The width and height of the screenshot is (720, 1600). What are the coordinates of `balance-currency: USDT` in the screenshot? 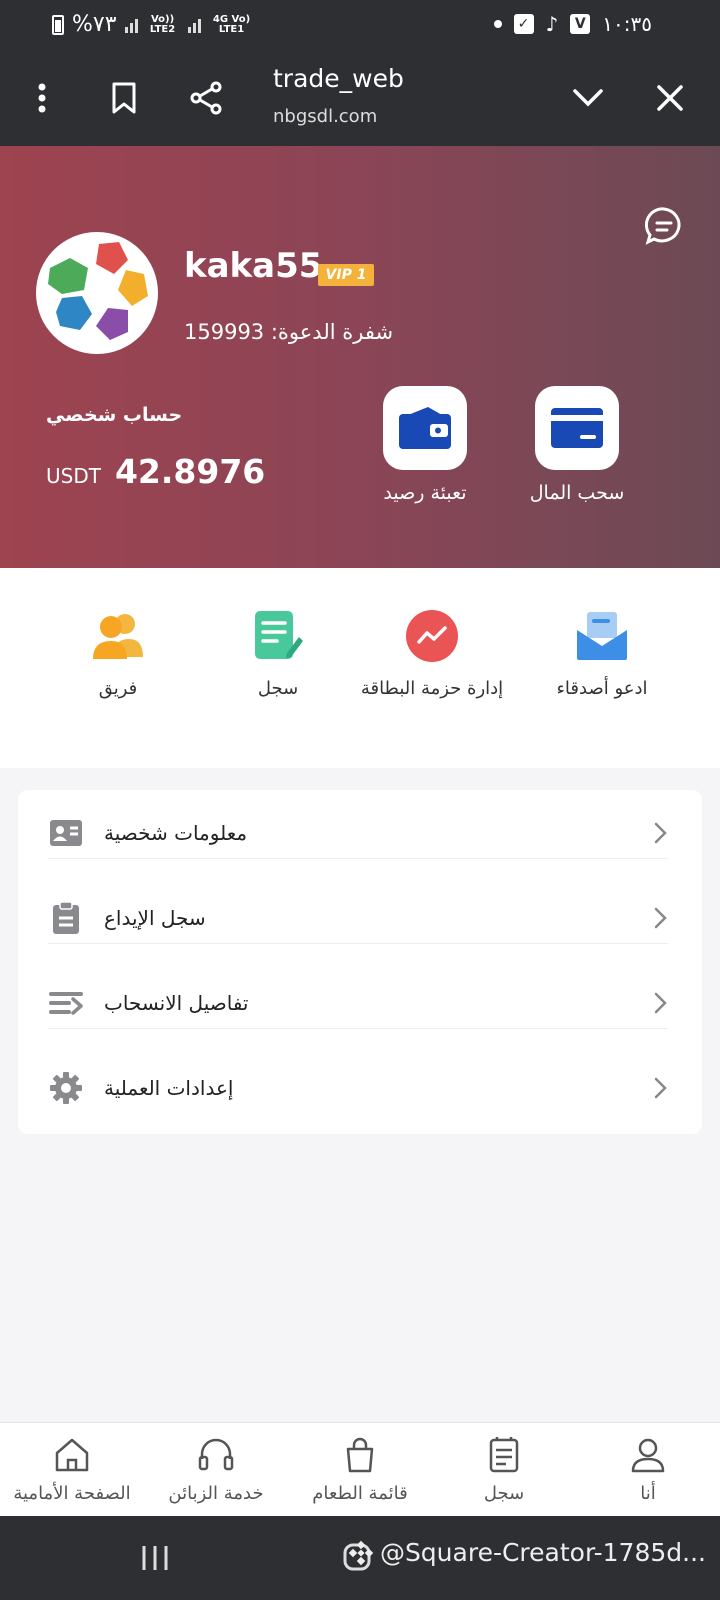 It's located at (73, 476).